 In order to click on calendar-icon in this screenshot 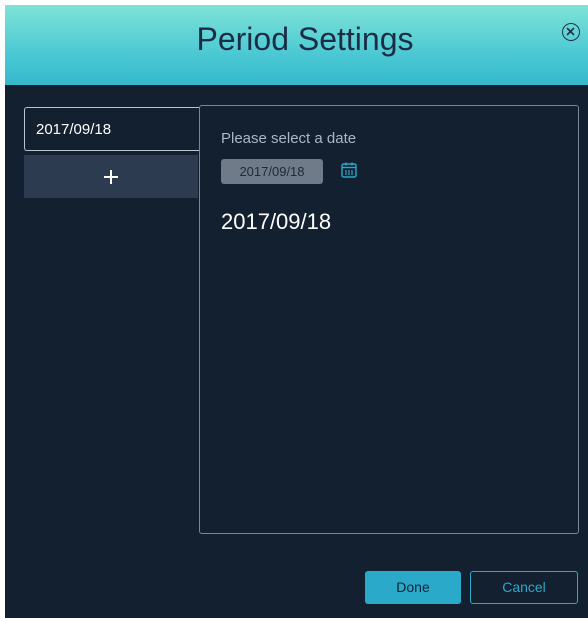, I will do `click(349, 170)`.